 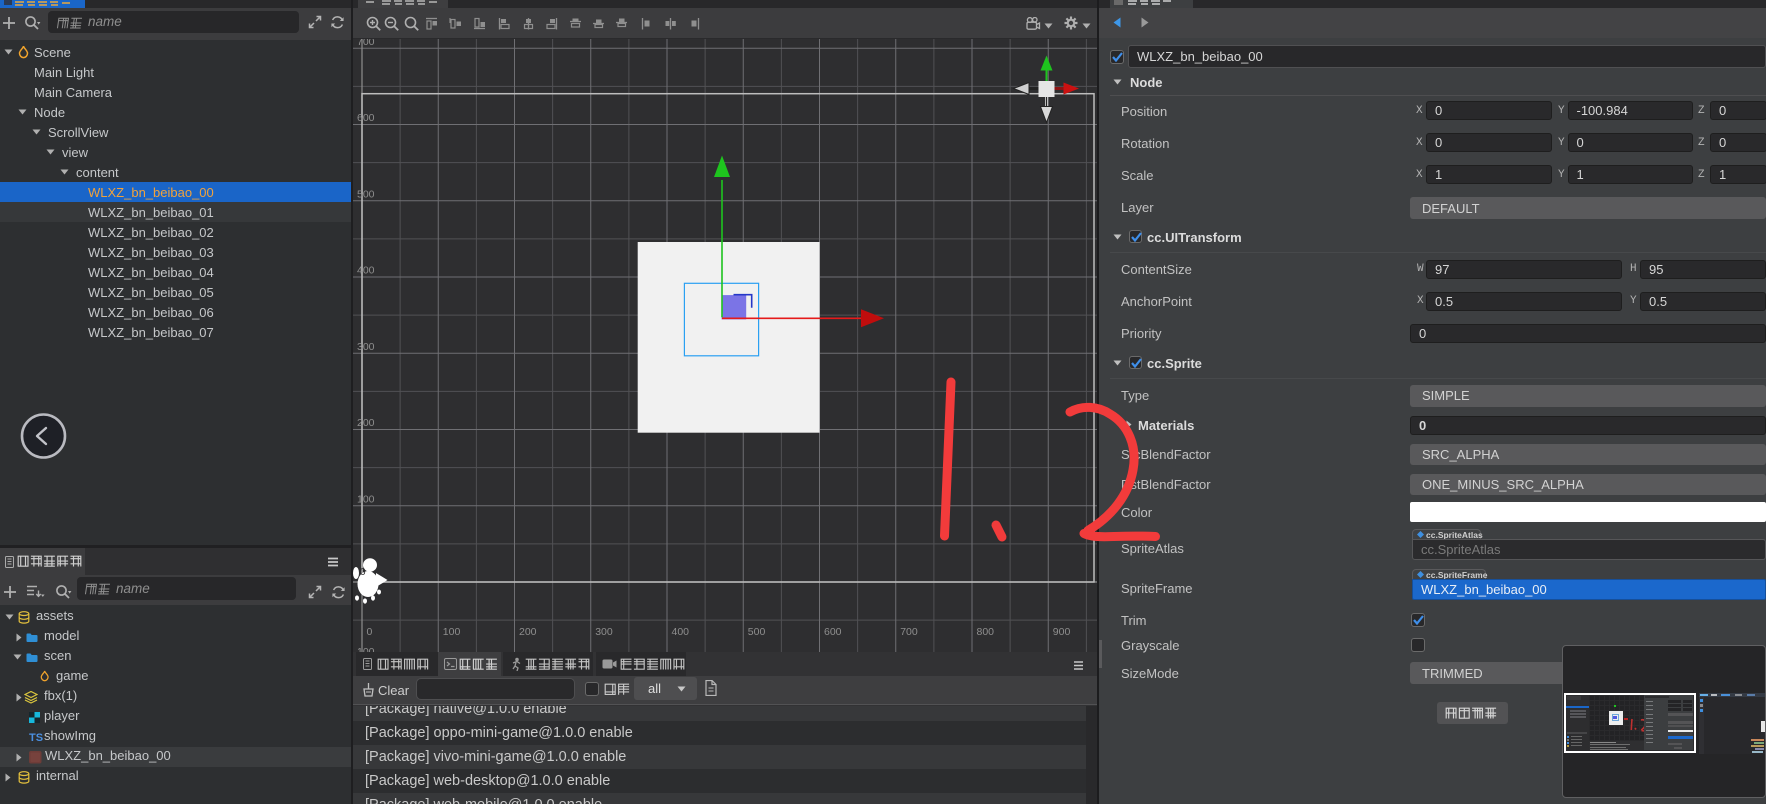 What do you see at coordinates (986, 632) in the screenshot?
I see `svg-text: 800` at bounding box center [986, 632].